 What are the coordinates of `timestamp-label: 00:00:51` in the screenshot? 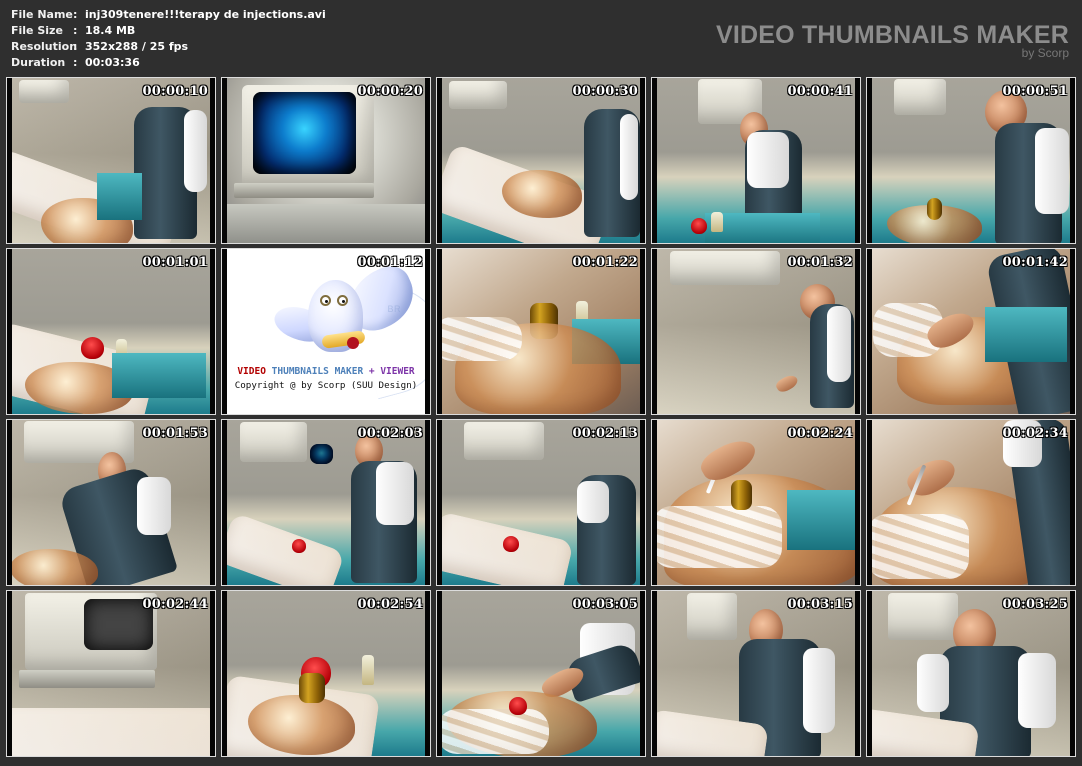 It's located at (1035, 91).